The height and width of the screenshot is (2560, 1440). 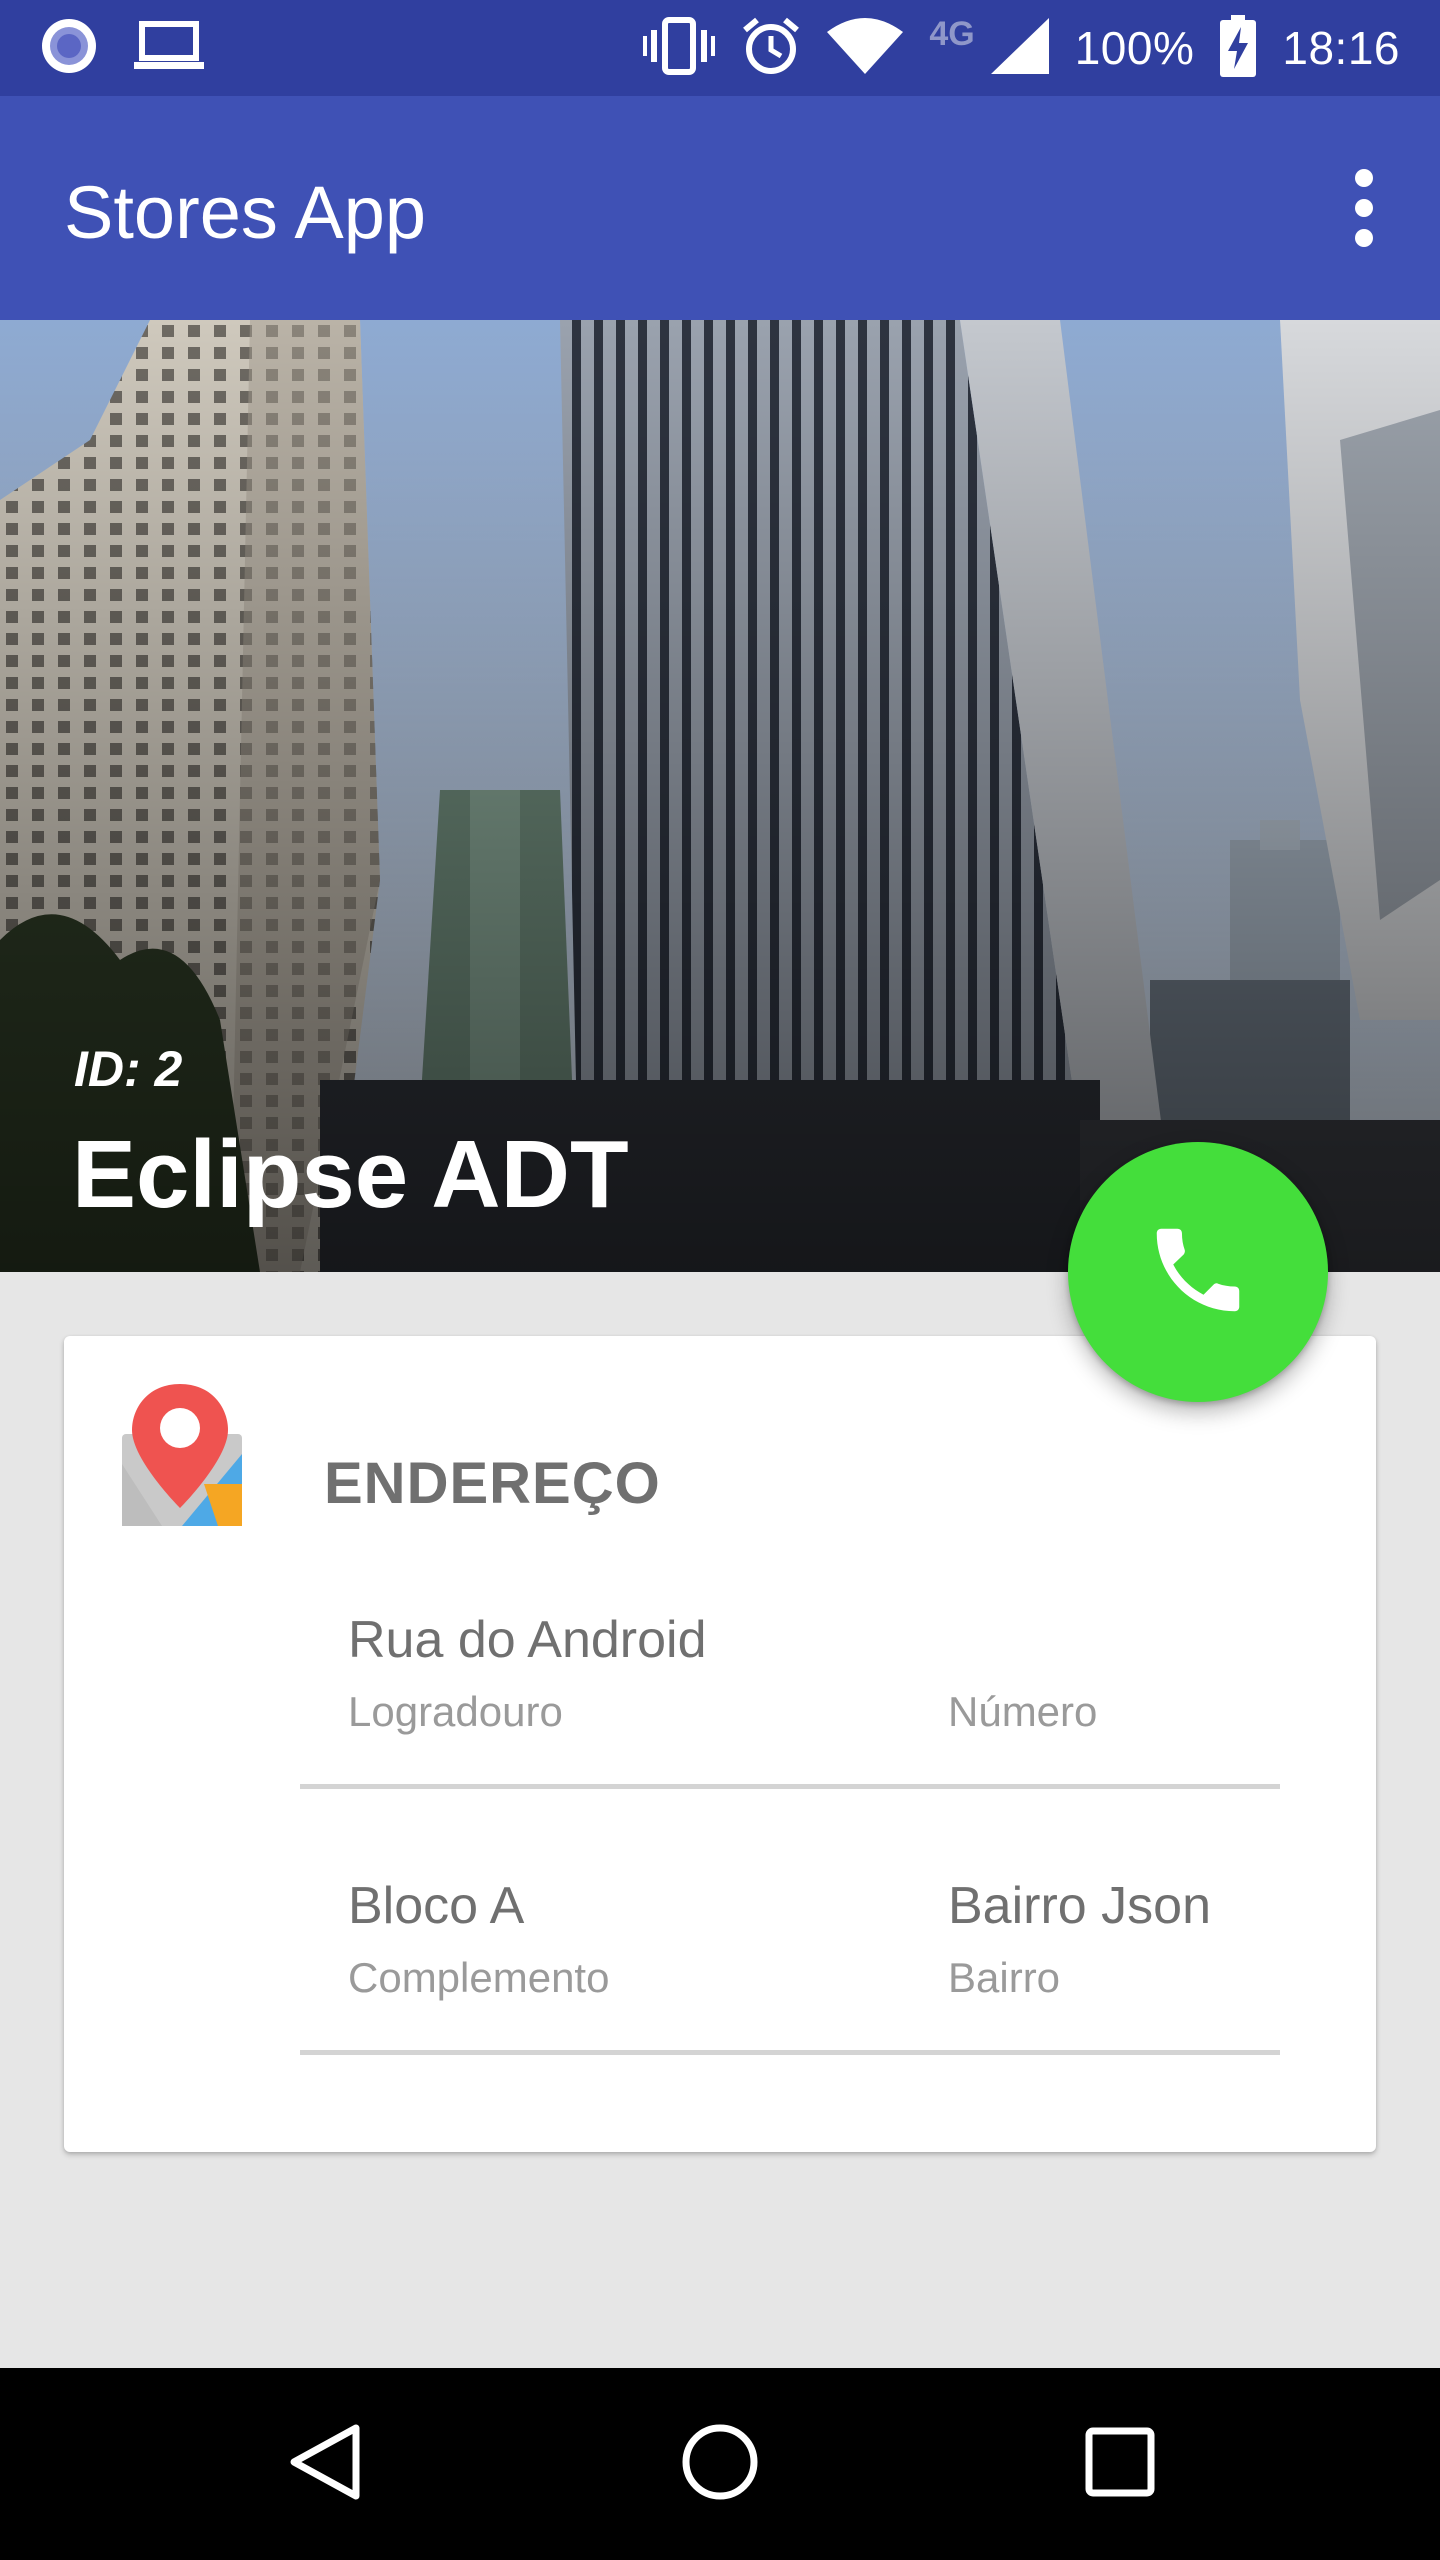 I want to click on cell-signal-icon, so click(x=1019, y=48).